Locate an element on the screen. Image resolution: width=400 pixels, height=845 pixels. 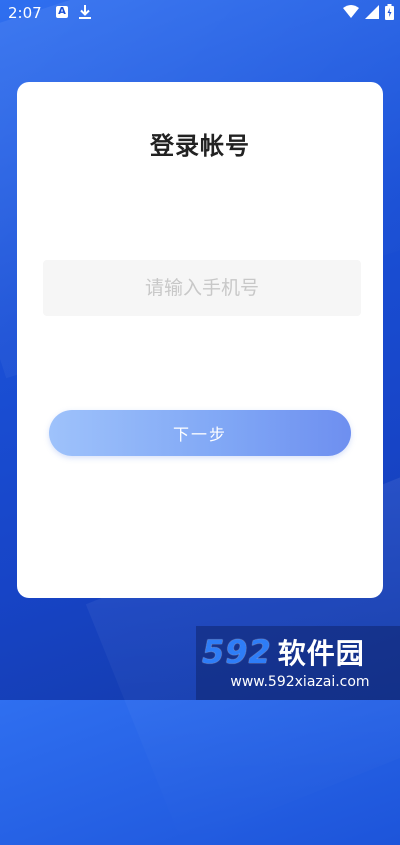
status-time: 2:07 is located at coordinates (25, 13).